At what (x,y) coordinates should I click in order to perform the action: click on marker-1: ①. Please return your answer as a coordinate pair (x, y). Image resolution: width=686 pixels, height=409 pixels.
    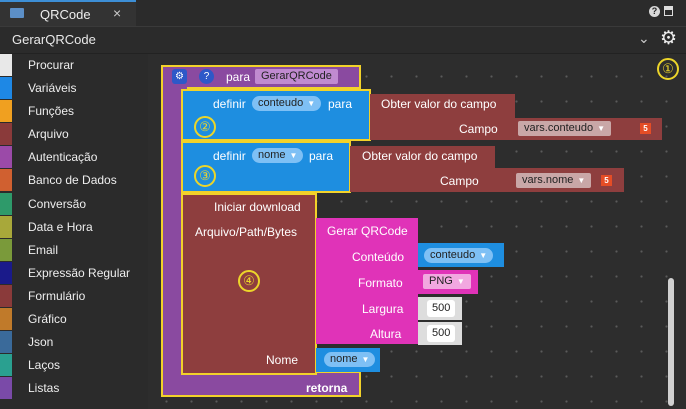
    Looking at the image, I should click on (668, 69).